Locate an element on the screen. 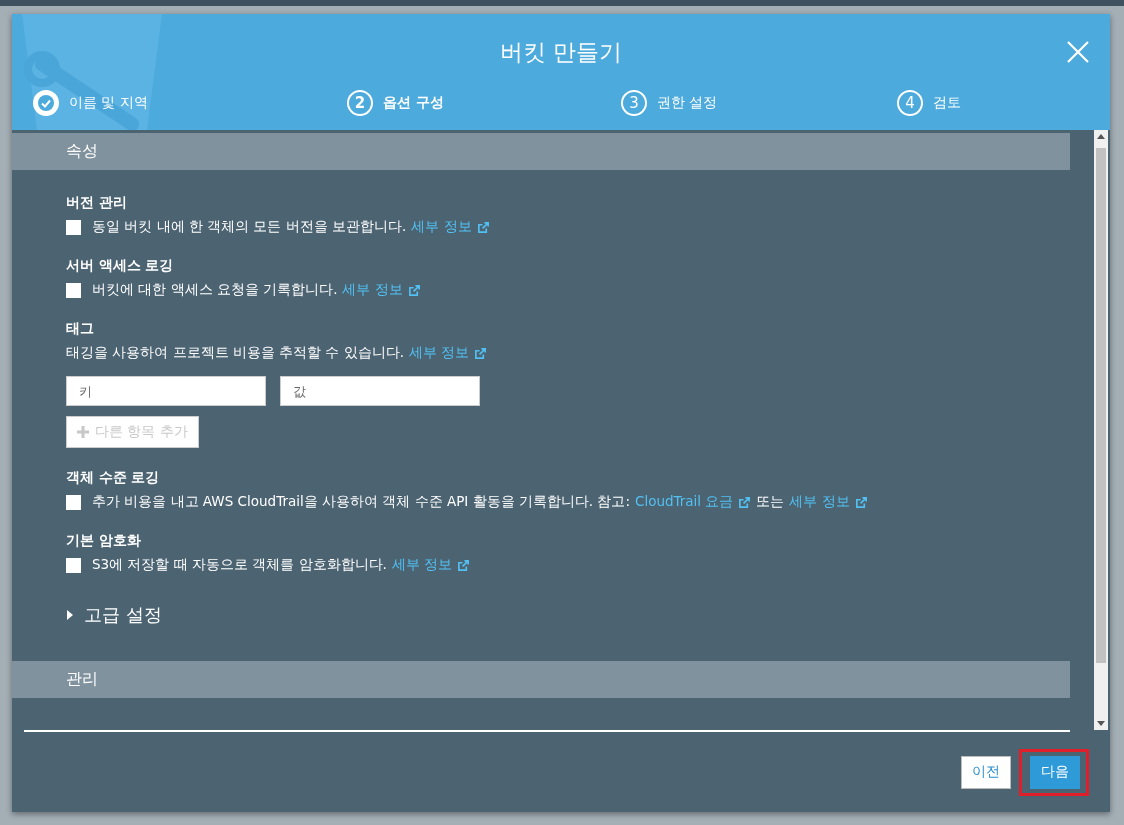 Image resolution: width=1124 pixels, height=825 pixels. option-title: 기본 암호화 is located at coordinates (104, 541).